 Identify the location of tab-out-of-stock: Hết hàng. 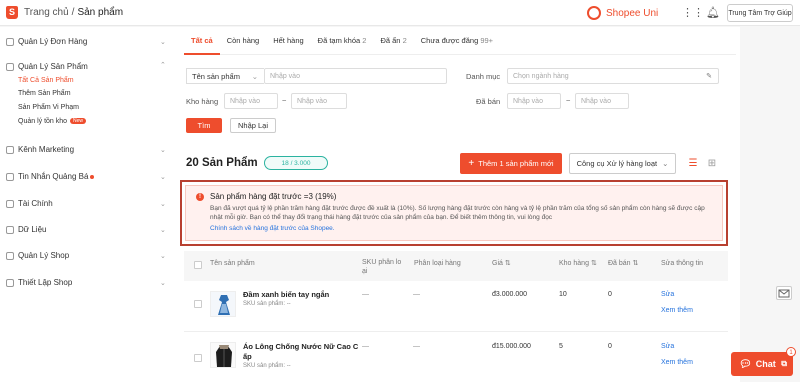
(288, 41).